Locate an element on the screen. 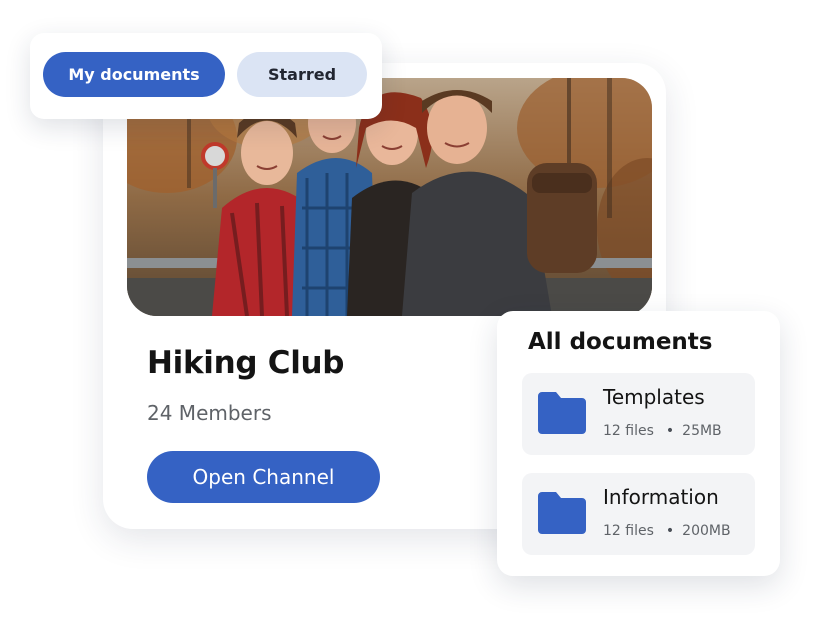 This screenshot has height=627, width=836. document-tabs: My documents Starred is located at coordinates (206, 76).